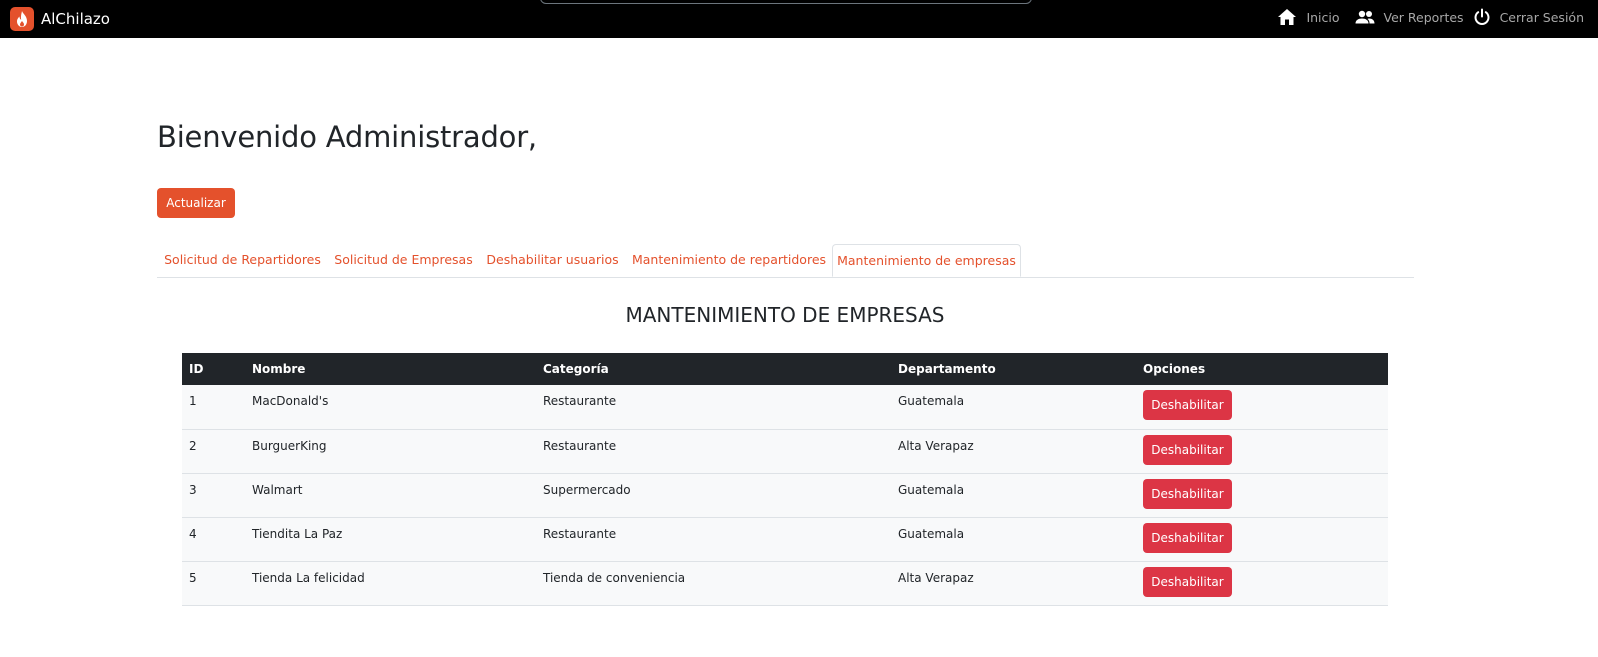 This screenshot has width=1598, height=657. I want to click on brand-link: AlChilazo, so click(60, 19).